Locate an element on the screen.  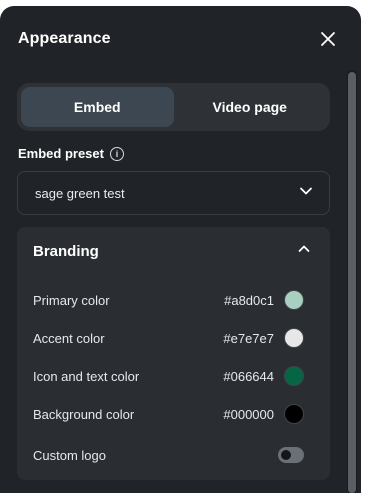
scrollbar is located at coordinates (352, 281).